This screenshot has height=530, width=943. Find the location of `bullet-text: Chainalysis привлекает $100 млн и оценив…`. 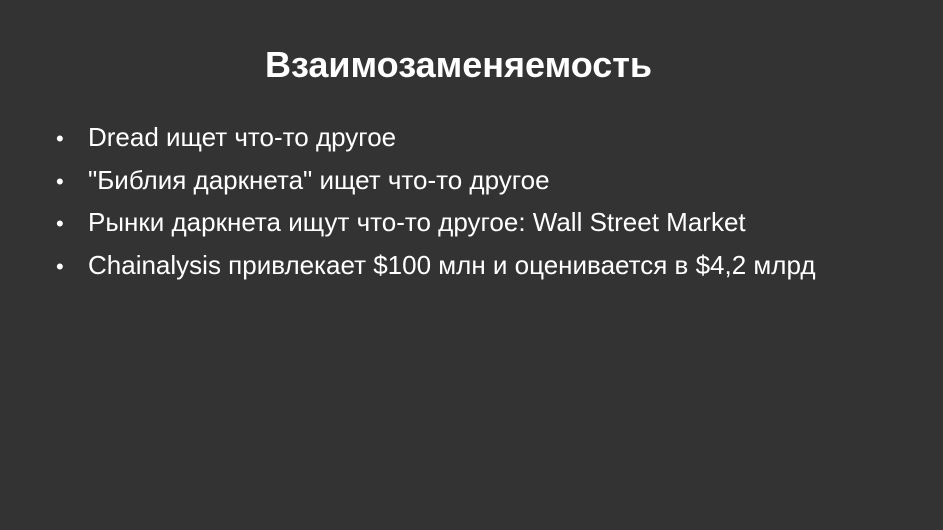

bullet-text: Chainalysis привлекает $100 млн и оценив… is located at coordinates (452, 265).